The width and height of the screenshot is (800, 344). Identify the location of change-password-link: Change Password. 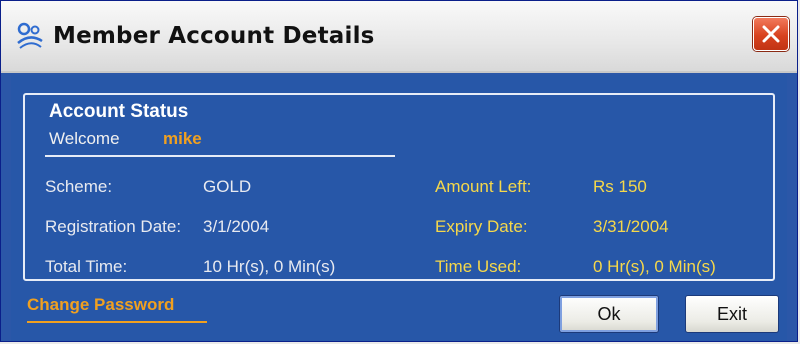
(100, 305).